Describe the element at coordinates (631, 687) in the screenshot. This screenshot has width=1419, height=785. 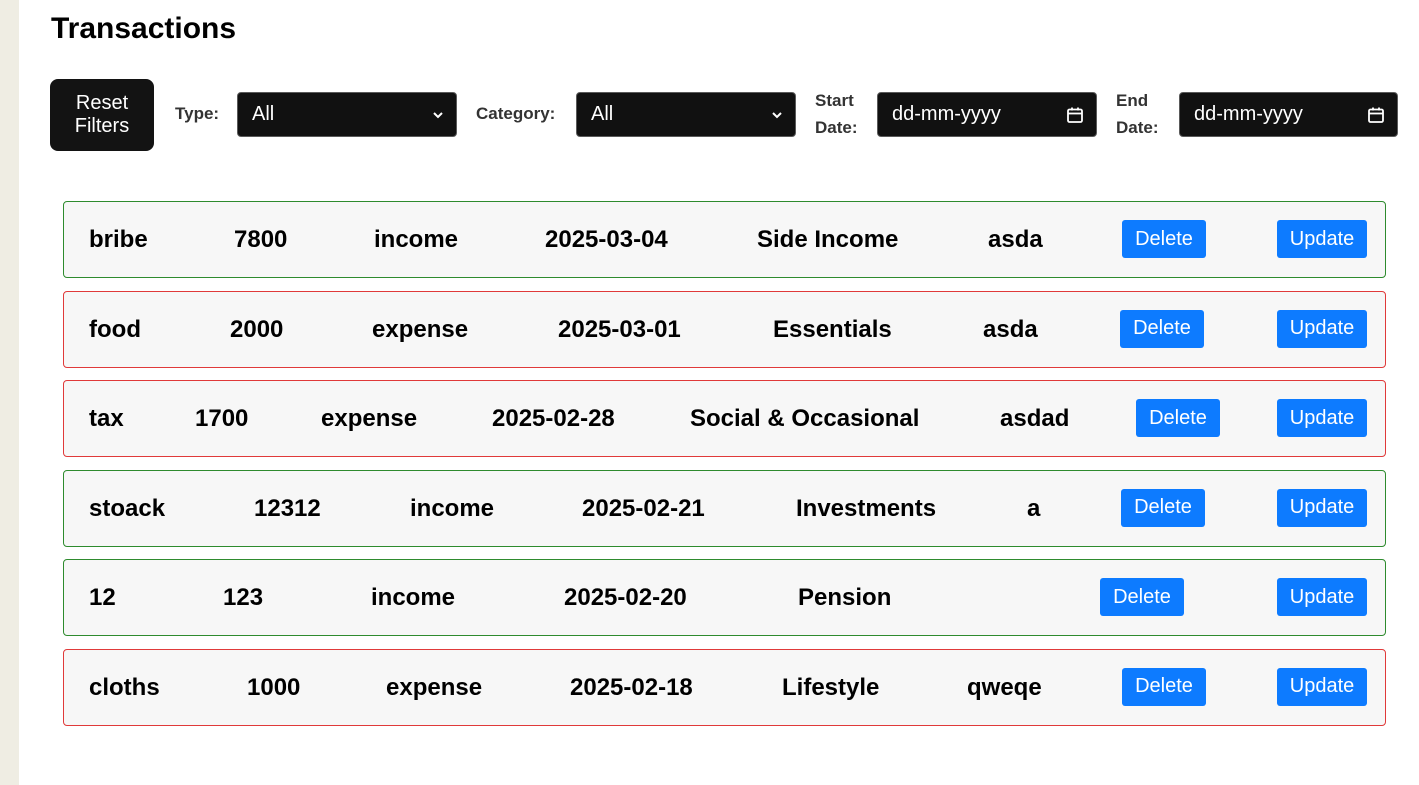
I see `transaction-date: 2025-02-18` at that location.